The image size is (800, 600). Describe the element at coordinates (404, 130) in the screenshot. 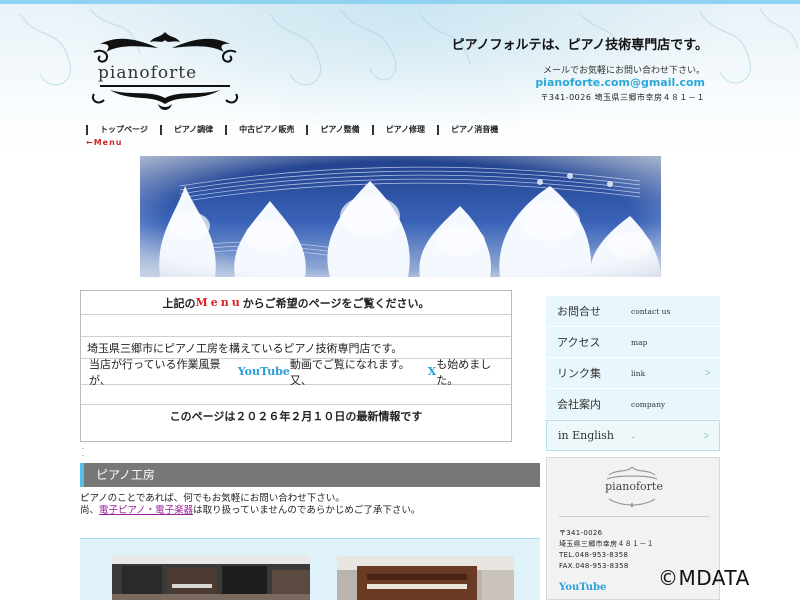

I see `nav-item-repair: ピアノ修理` at that location.